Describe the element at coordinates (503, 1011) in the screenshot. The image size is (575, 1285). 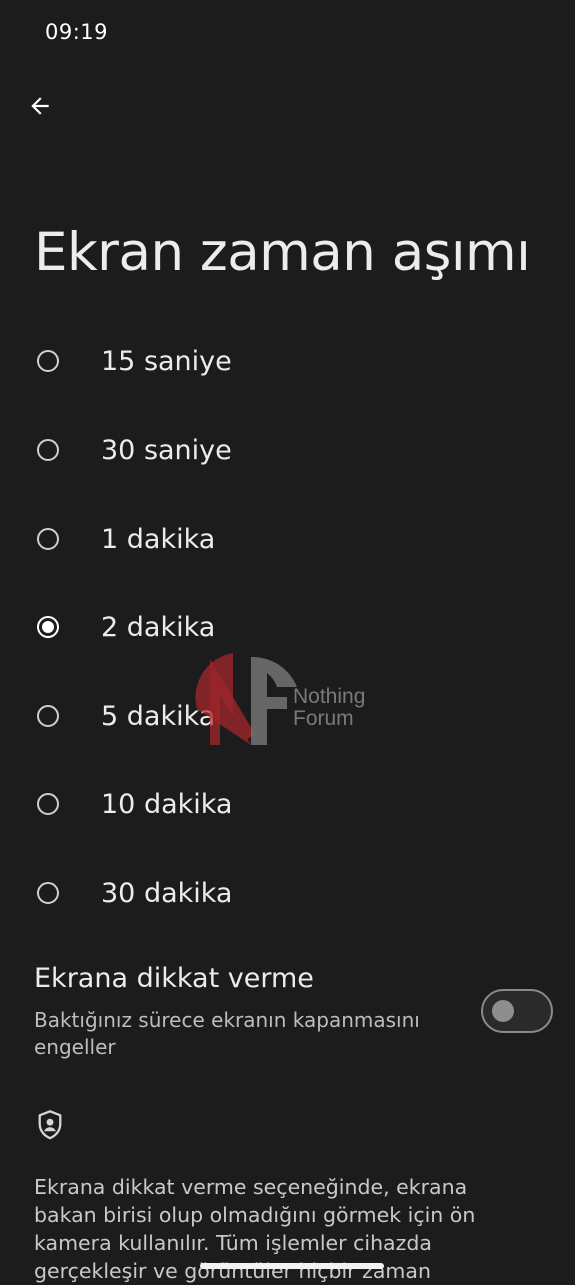
I see `toggle-knob` at that location.